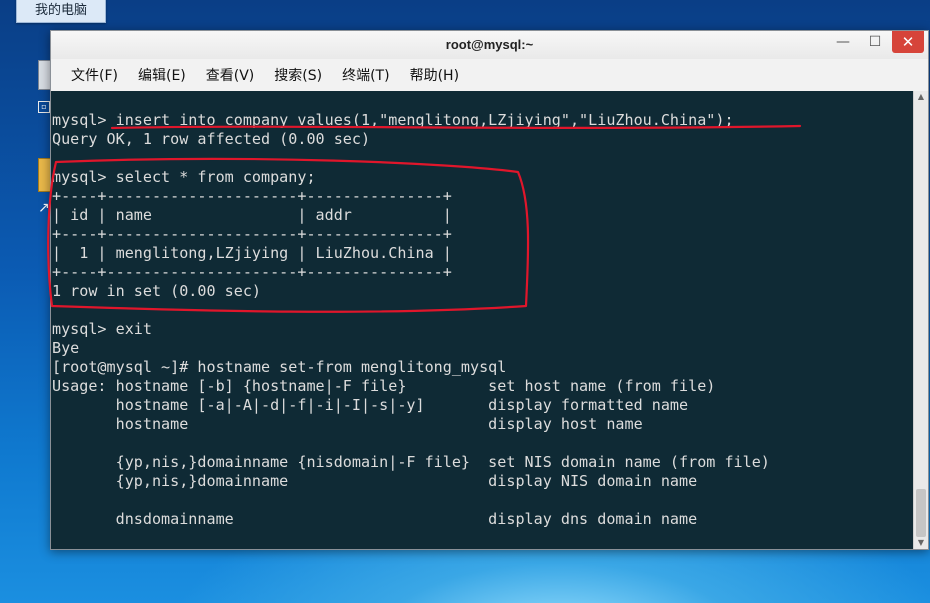 This screenshot has width=930, height=603. I want to click on menu-bar: 文件(F) 编辑(E) 查看(V) 搜索(S) 终端(T) 帮助(H), so click(489, 76).